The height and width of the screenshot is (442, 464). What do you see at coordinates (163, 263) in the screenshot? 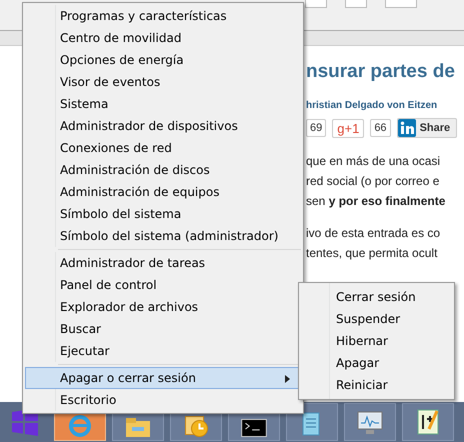
I see `menu-item: Administrador de tareas` at bounding box center [163, 263].